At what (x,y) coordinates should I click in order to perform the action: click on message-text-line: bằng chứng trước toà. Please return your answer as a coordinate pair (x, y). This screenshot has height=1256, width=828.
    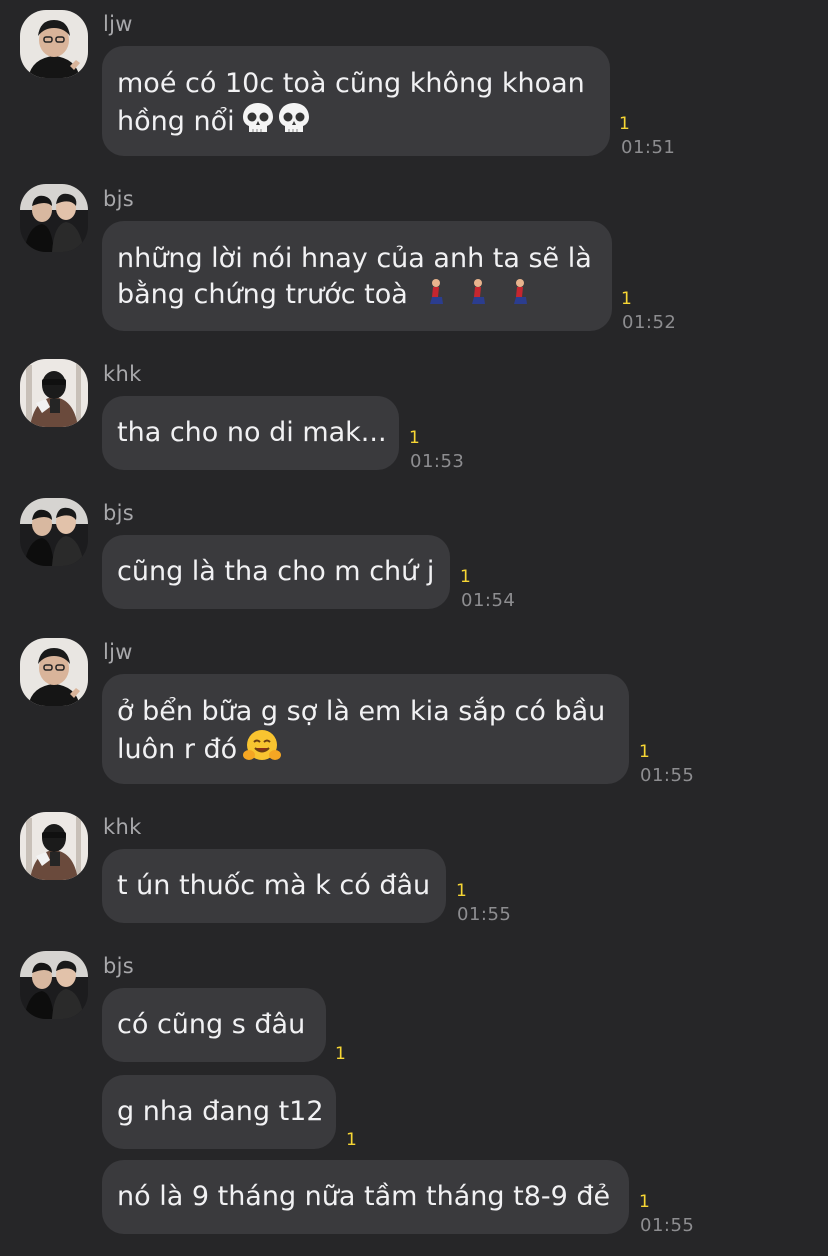
    Looking at the image, I should click on (364, 295).